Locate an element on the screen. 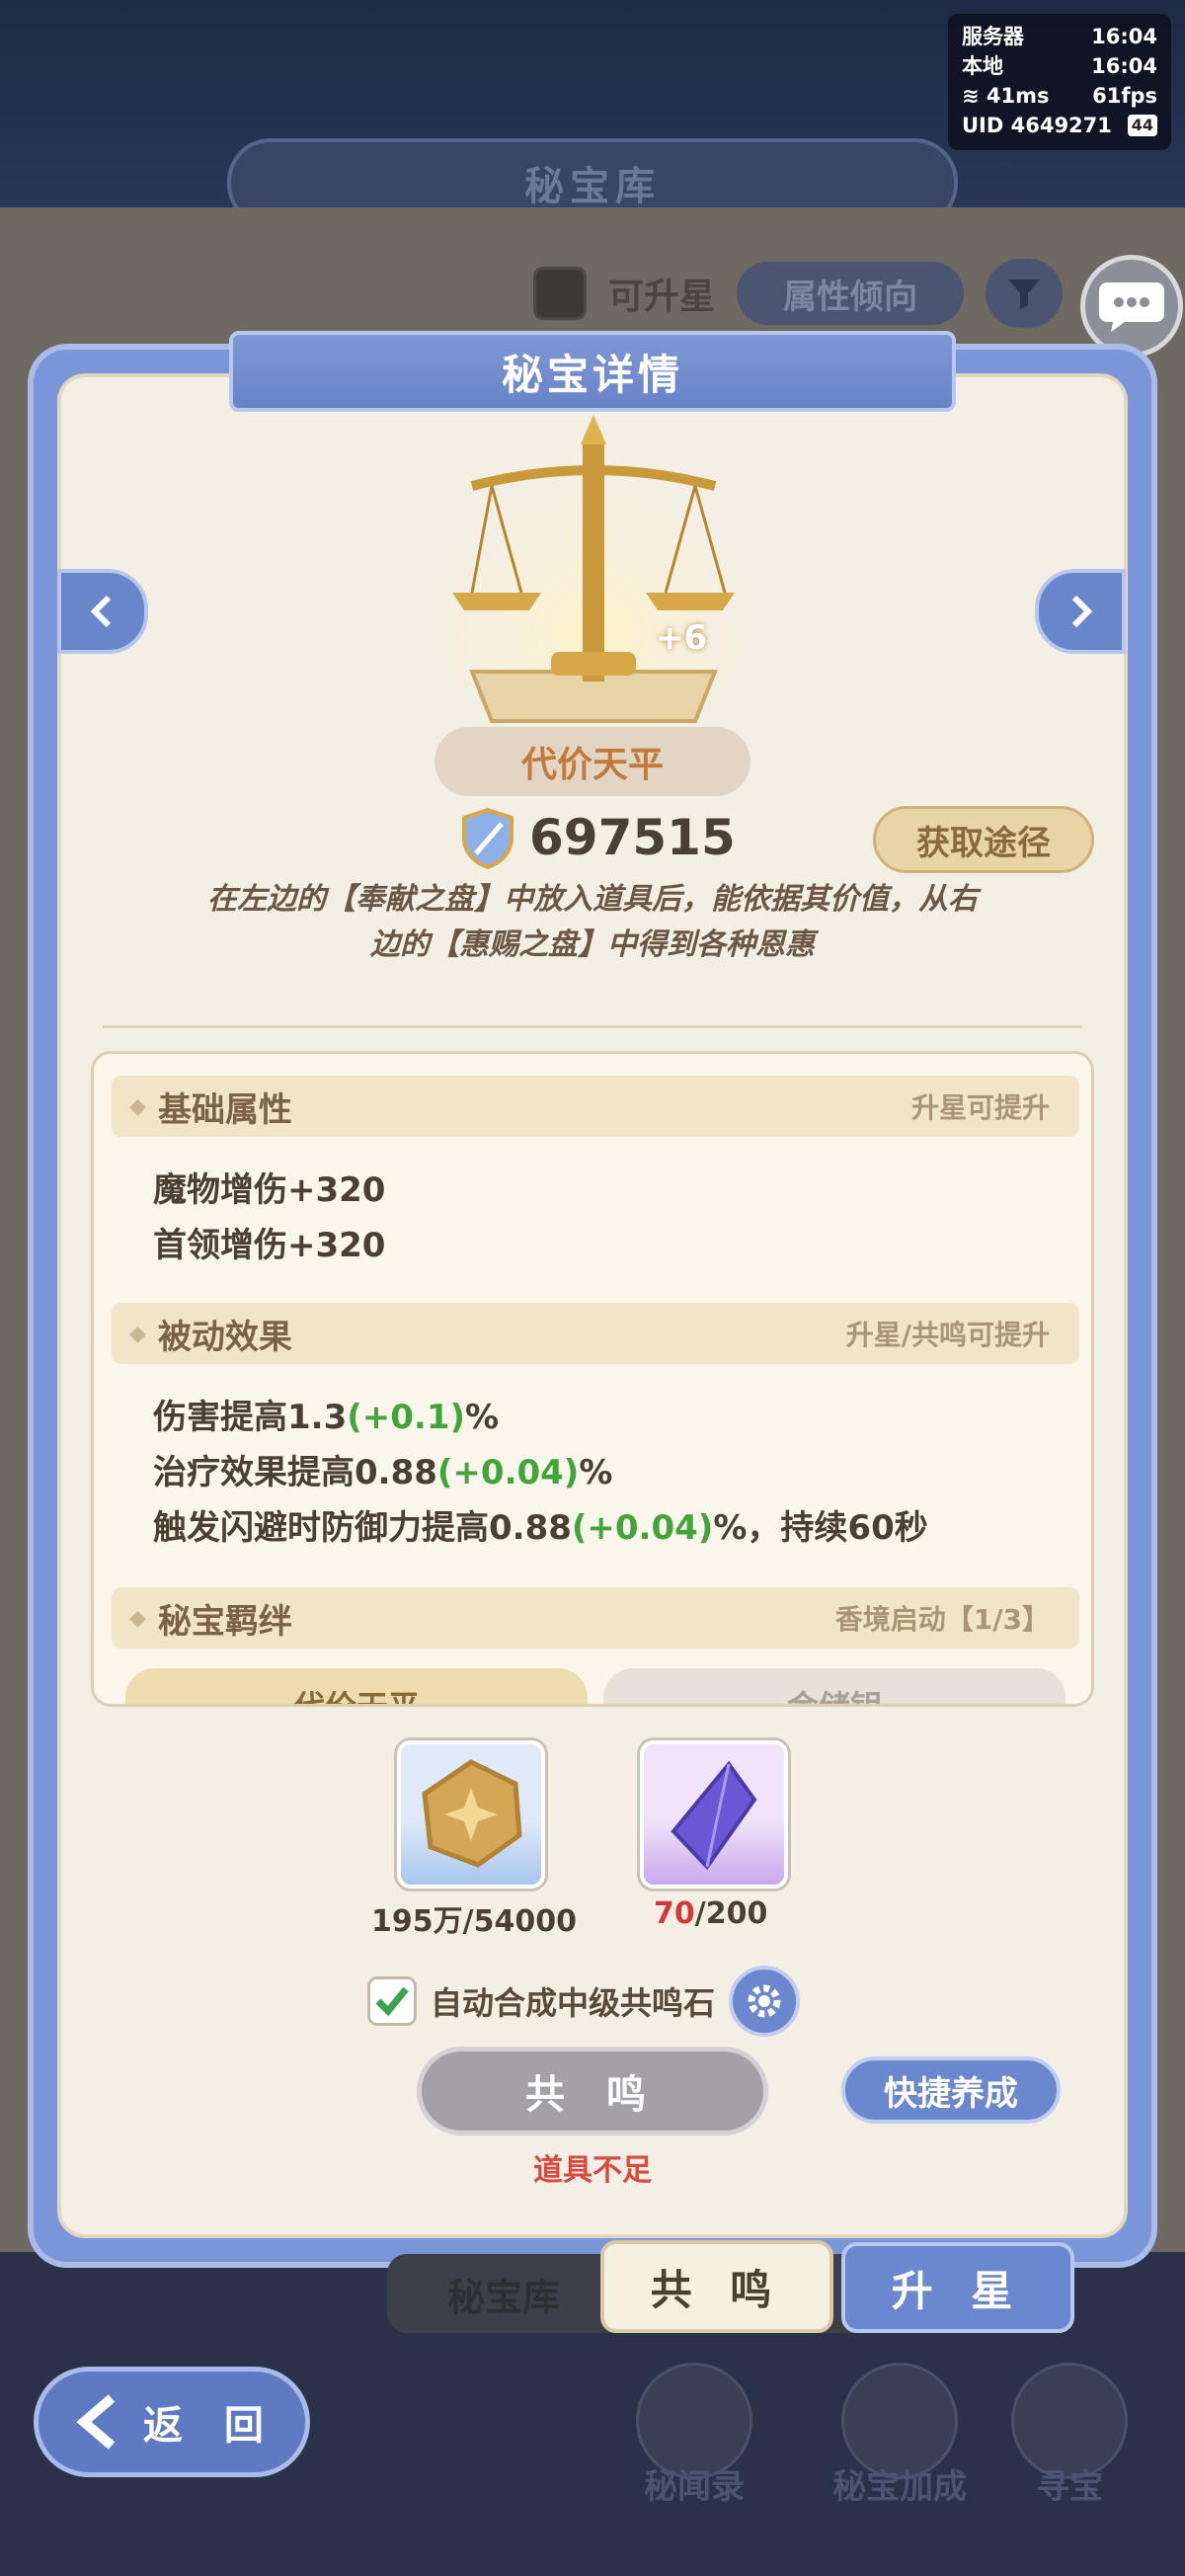 The height and width of the screenshot is (2576, 1185). chevron-right-icon is located at coordinates (1082, 611).